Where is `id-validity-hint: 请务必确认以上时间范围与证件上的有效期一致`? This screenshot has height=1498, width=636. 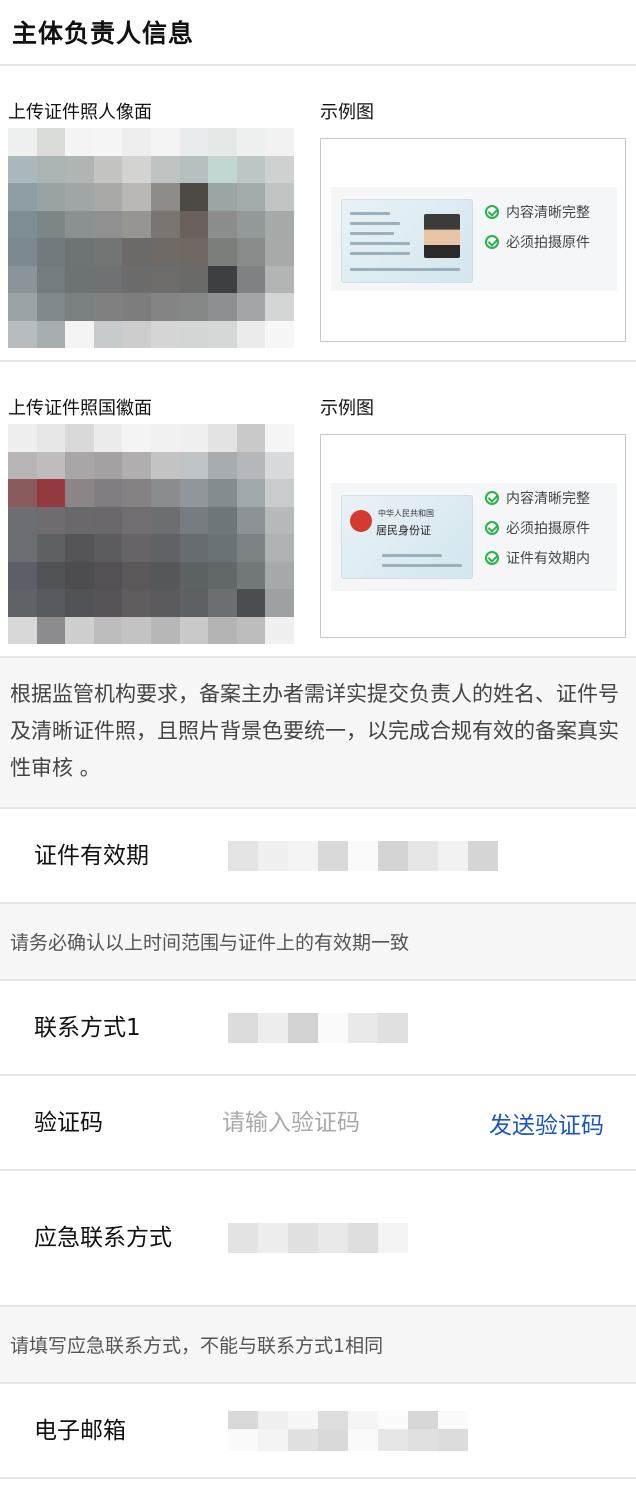
id-validity-hint: 请务必确认以上时间范围与证件上的有效期一致 is located at coordinates (318, 942).